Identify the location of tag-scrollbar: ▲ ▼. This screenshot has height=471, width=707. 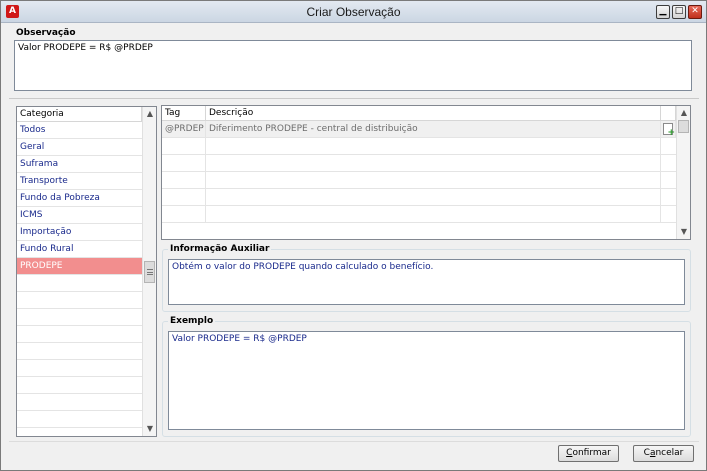
(683, 172).